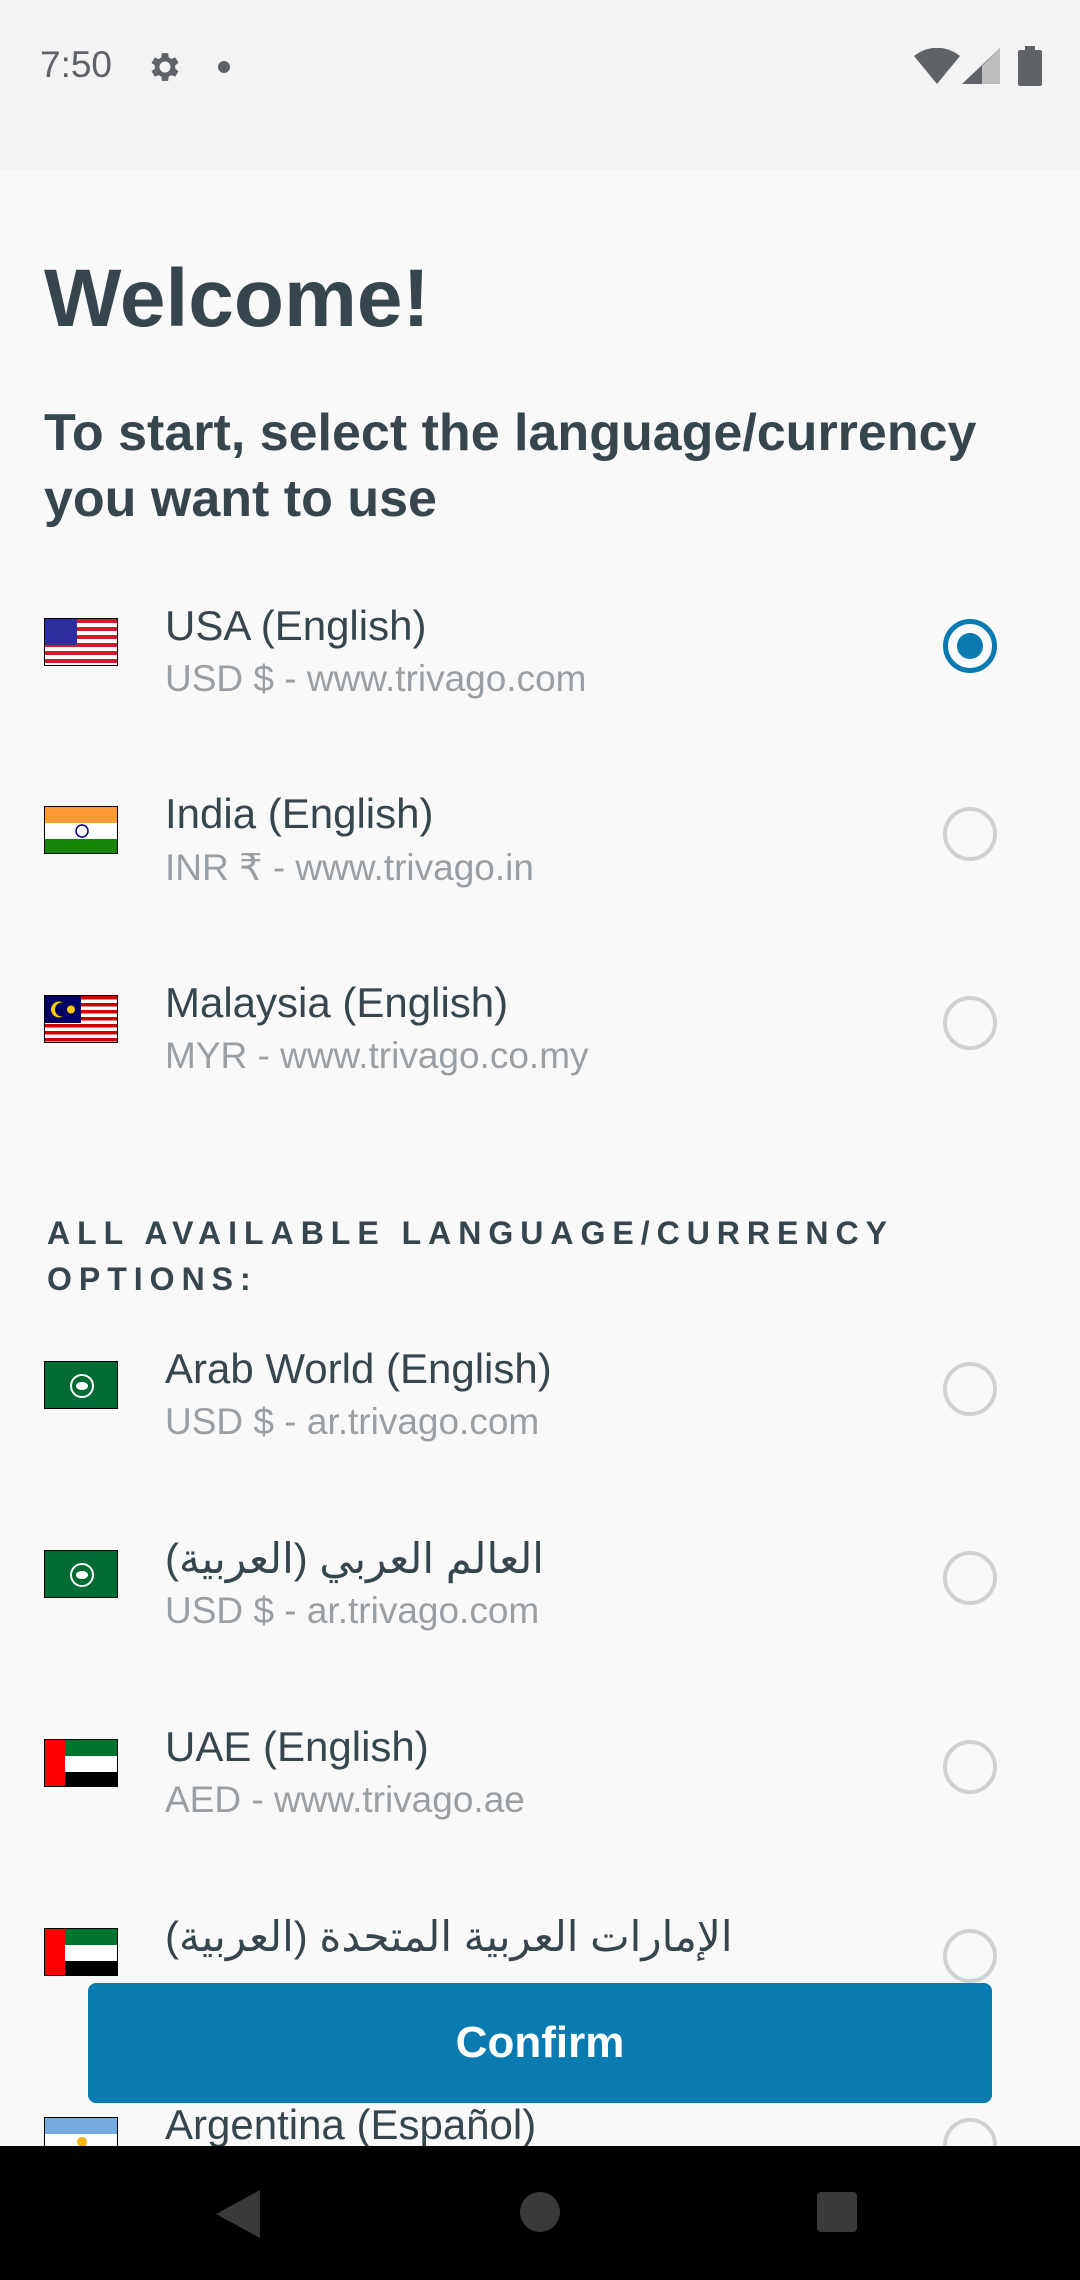  What do you see at coordinates (540, 2043) in the screenshot?
I see `confirm-button: Confirm` at bounding box center [540, 2043].